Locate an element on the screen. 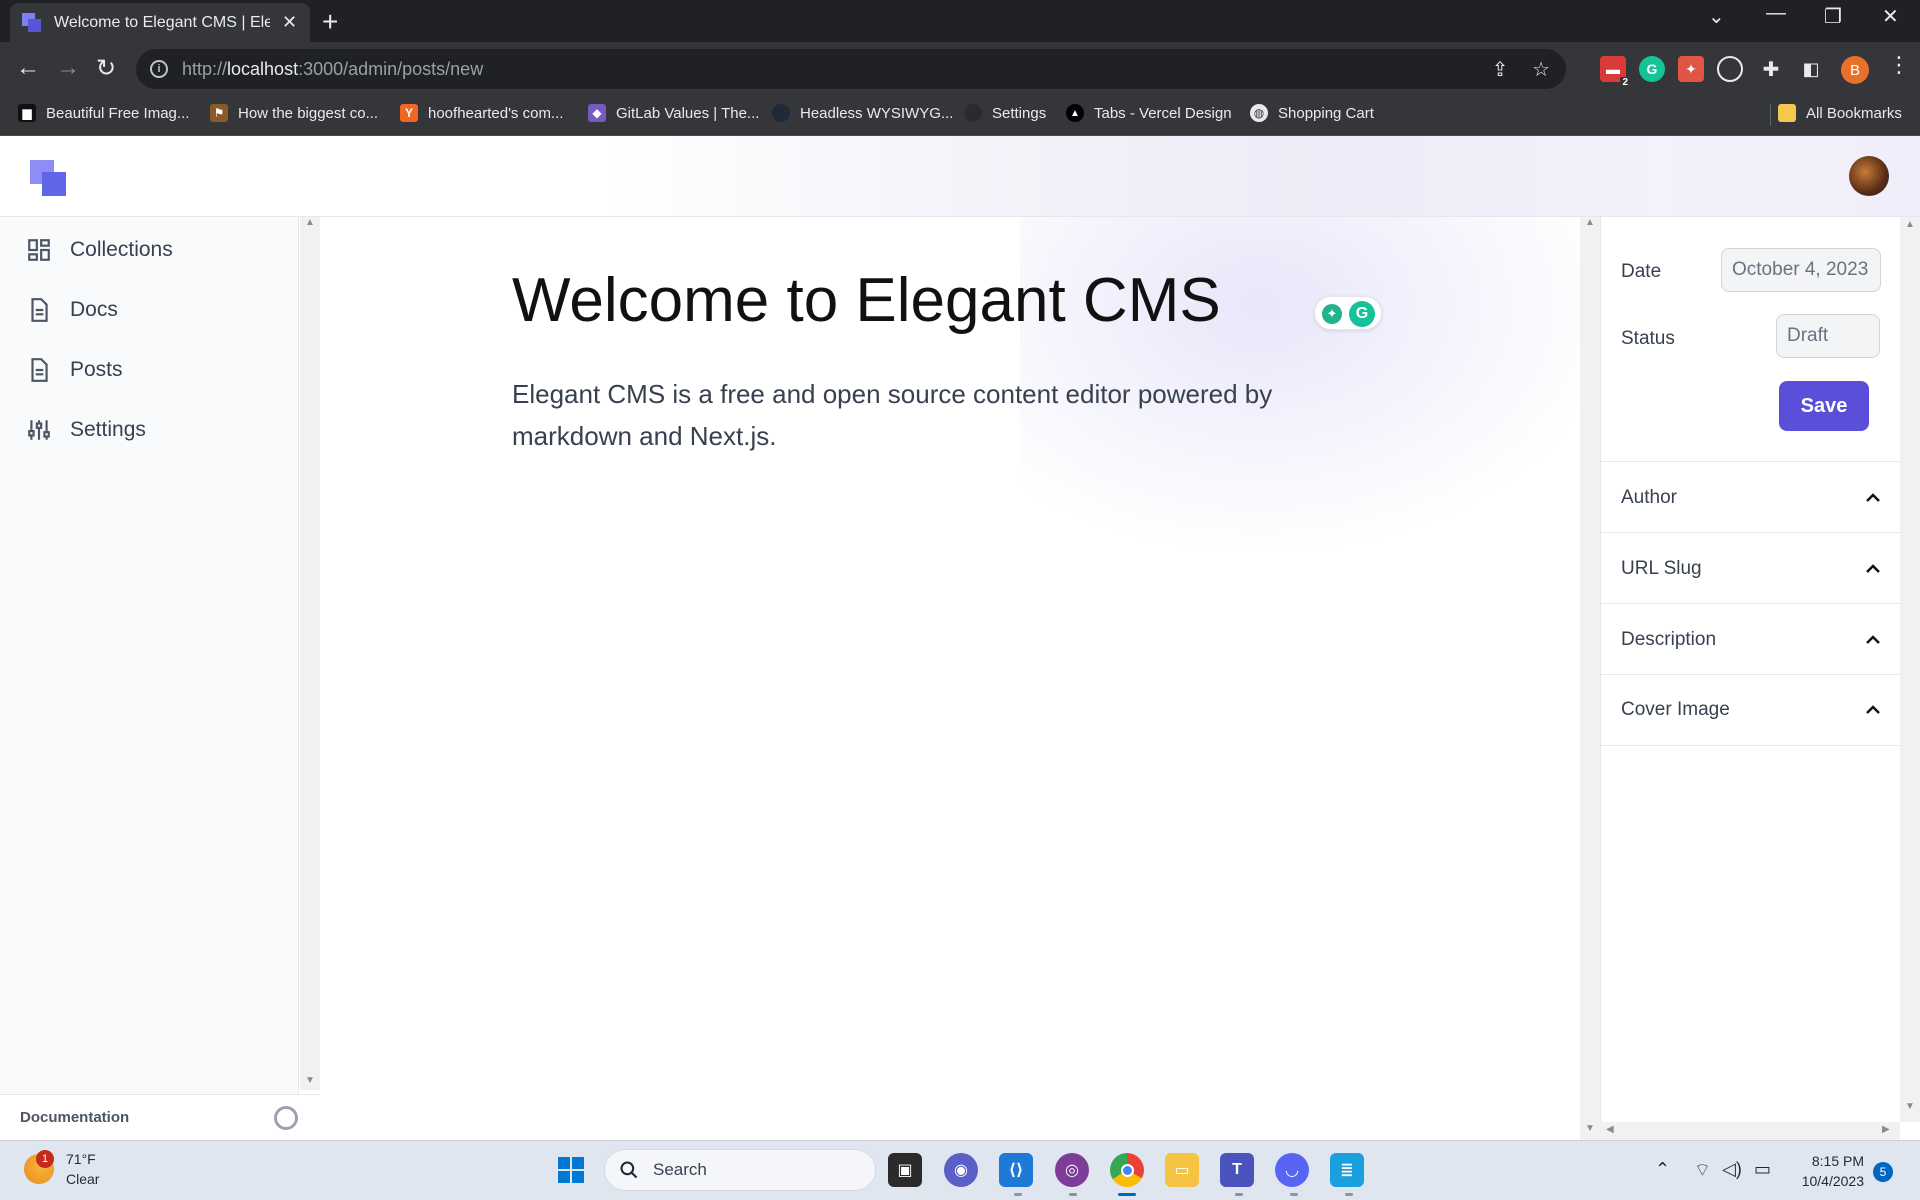  search-icon is located at coordinates (629, 1170).